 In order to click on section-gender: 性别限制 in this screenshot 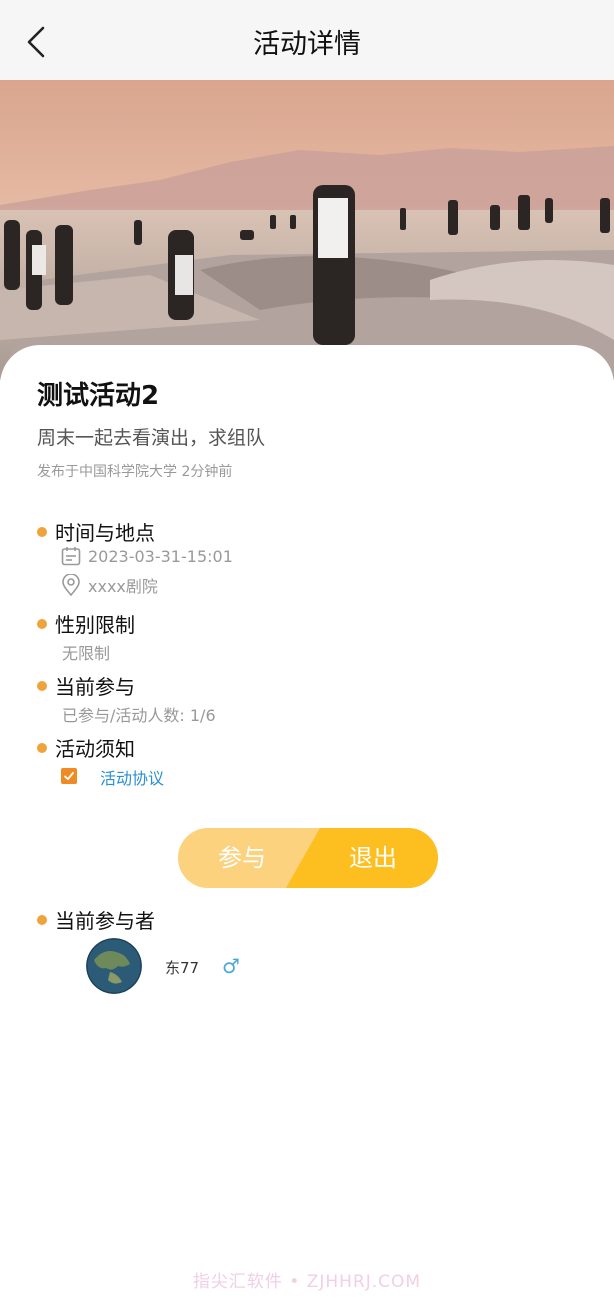, I will do `click(86, 623)`.